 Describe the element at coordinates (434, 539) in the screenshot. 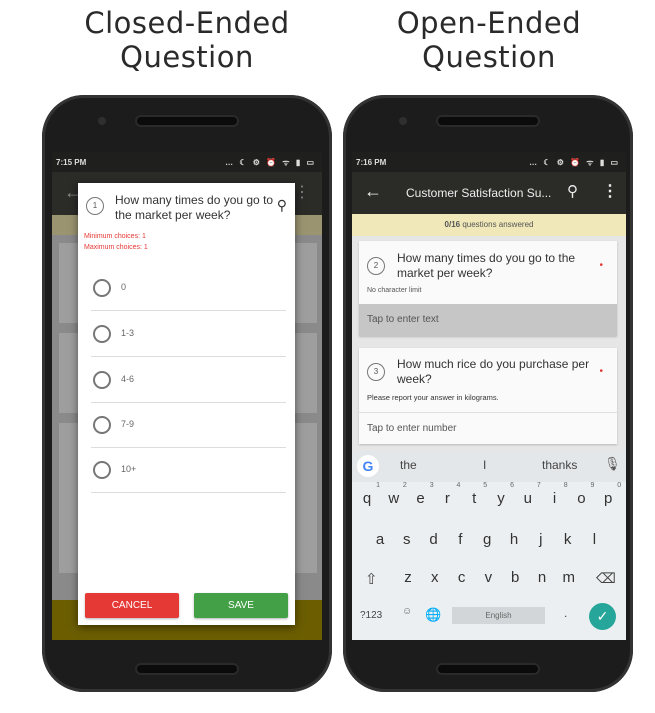

I see `key: d` at that location.